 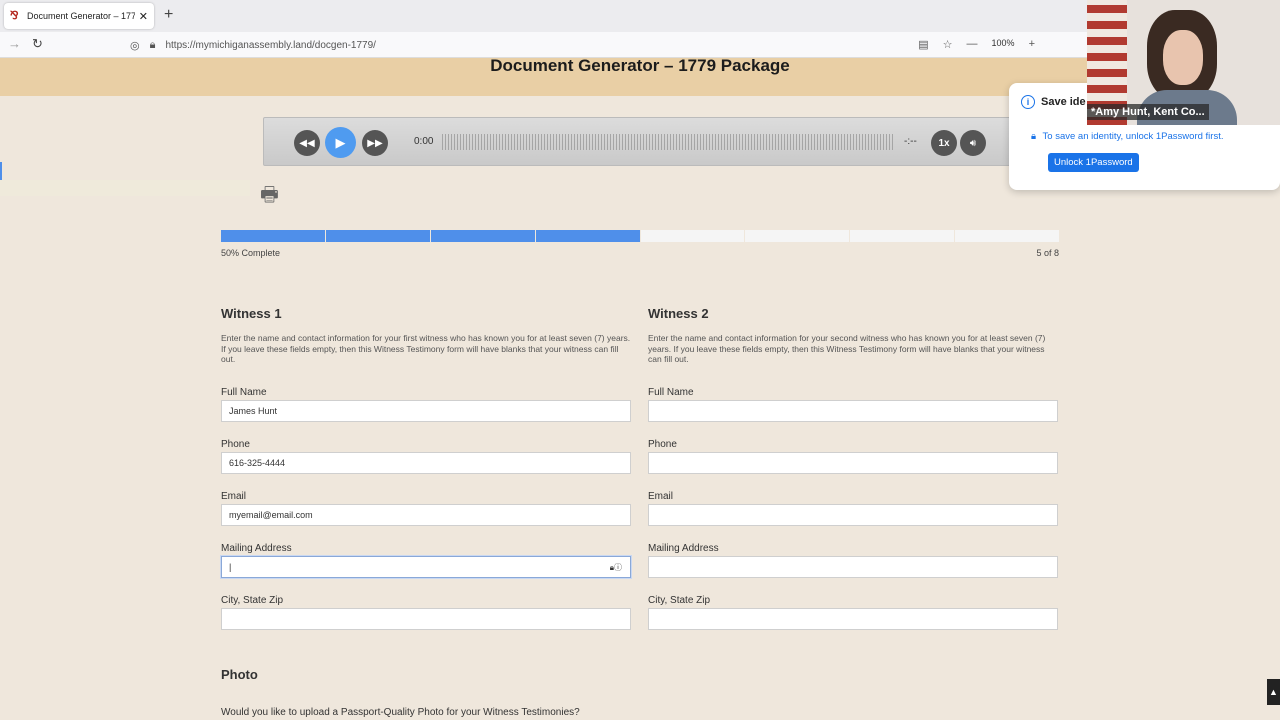 What do you see at coordinates (972, 44) in the screenshot?
I see `zoom-out-icon: —` at bounding box center [972, 44].